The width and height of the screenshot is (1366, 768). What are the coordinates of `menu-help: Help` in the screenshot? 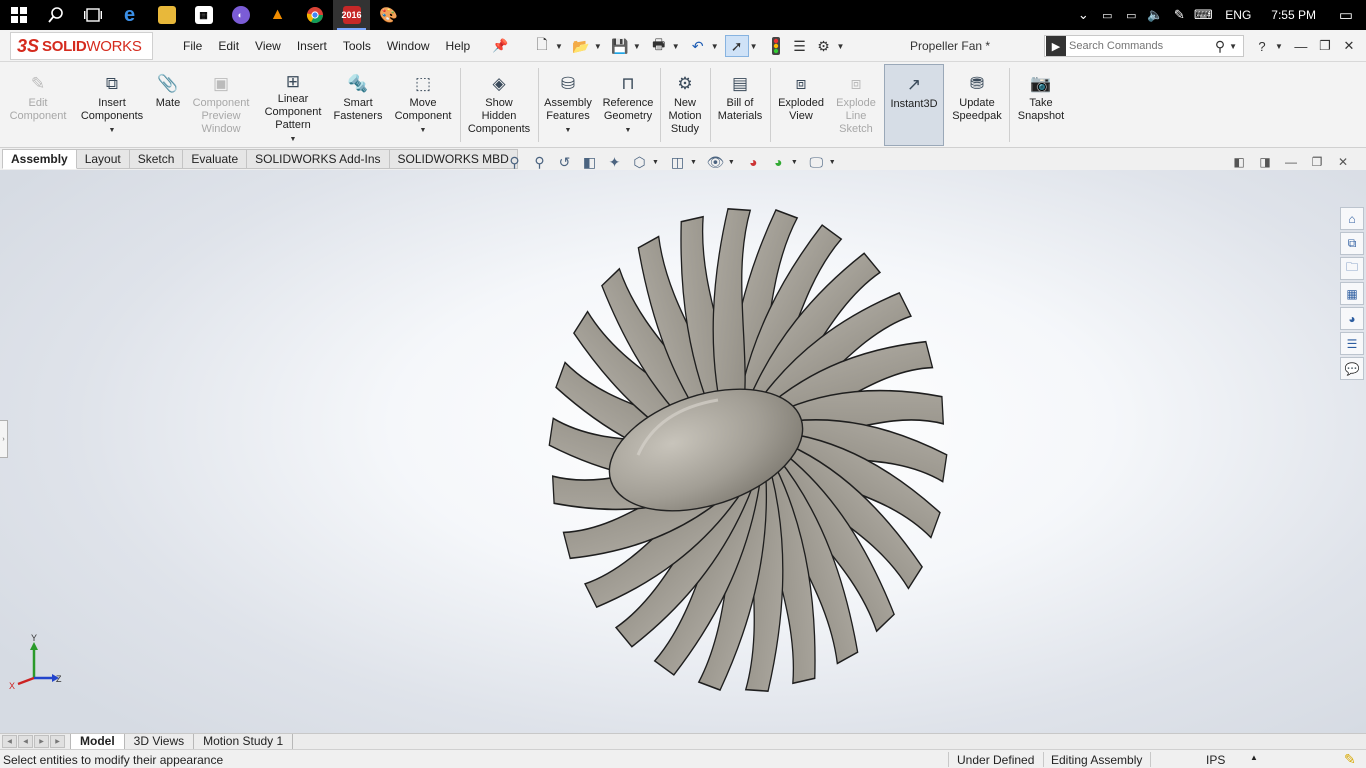 It's located at (458, 46).